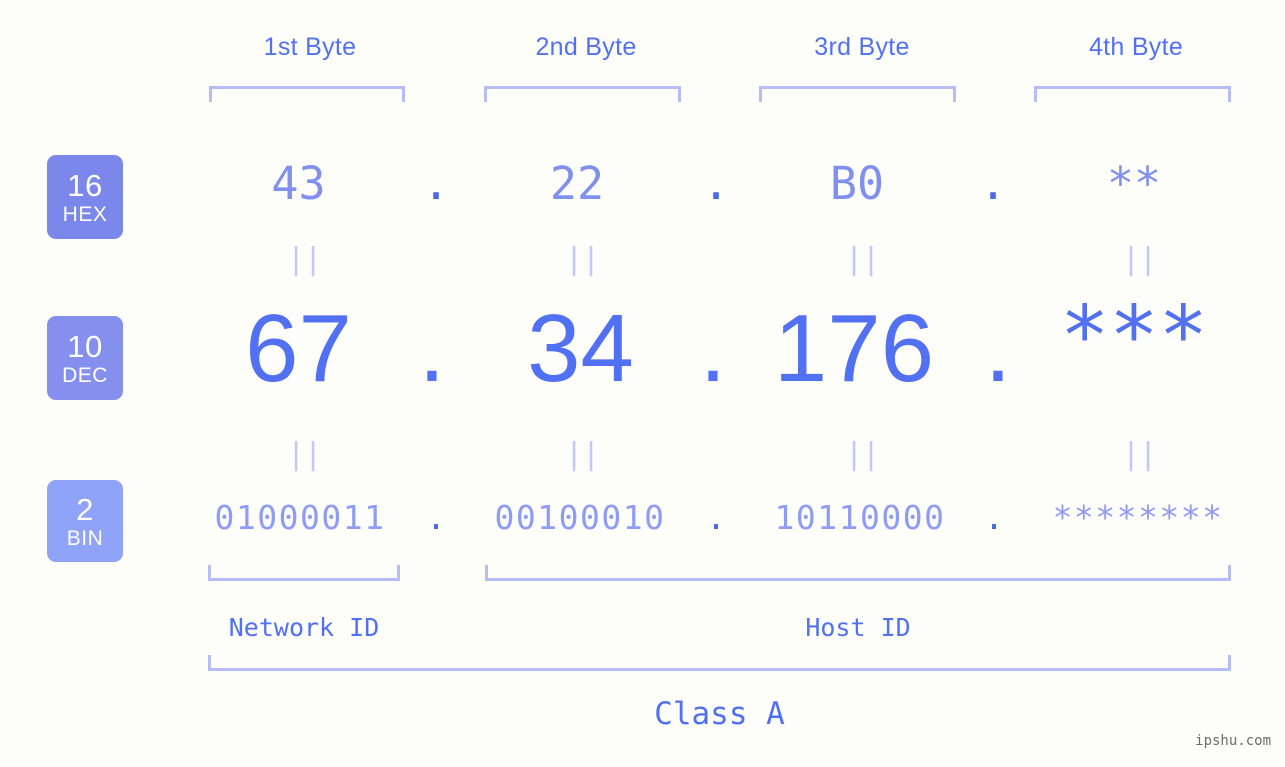 The height and width of the screenshot is (767, 1285). Describe the element at coordinates (85, 509) in the screenshot. I see `base-badge-bin-number: 2` at that location.